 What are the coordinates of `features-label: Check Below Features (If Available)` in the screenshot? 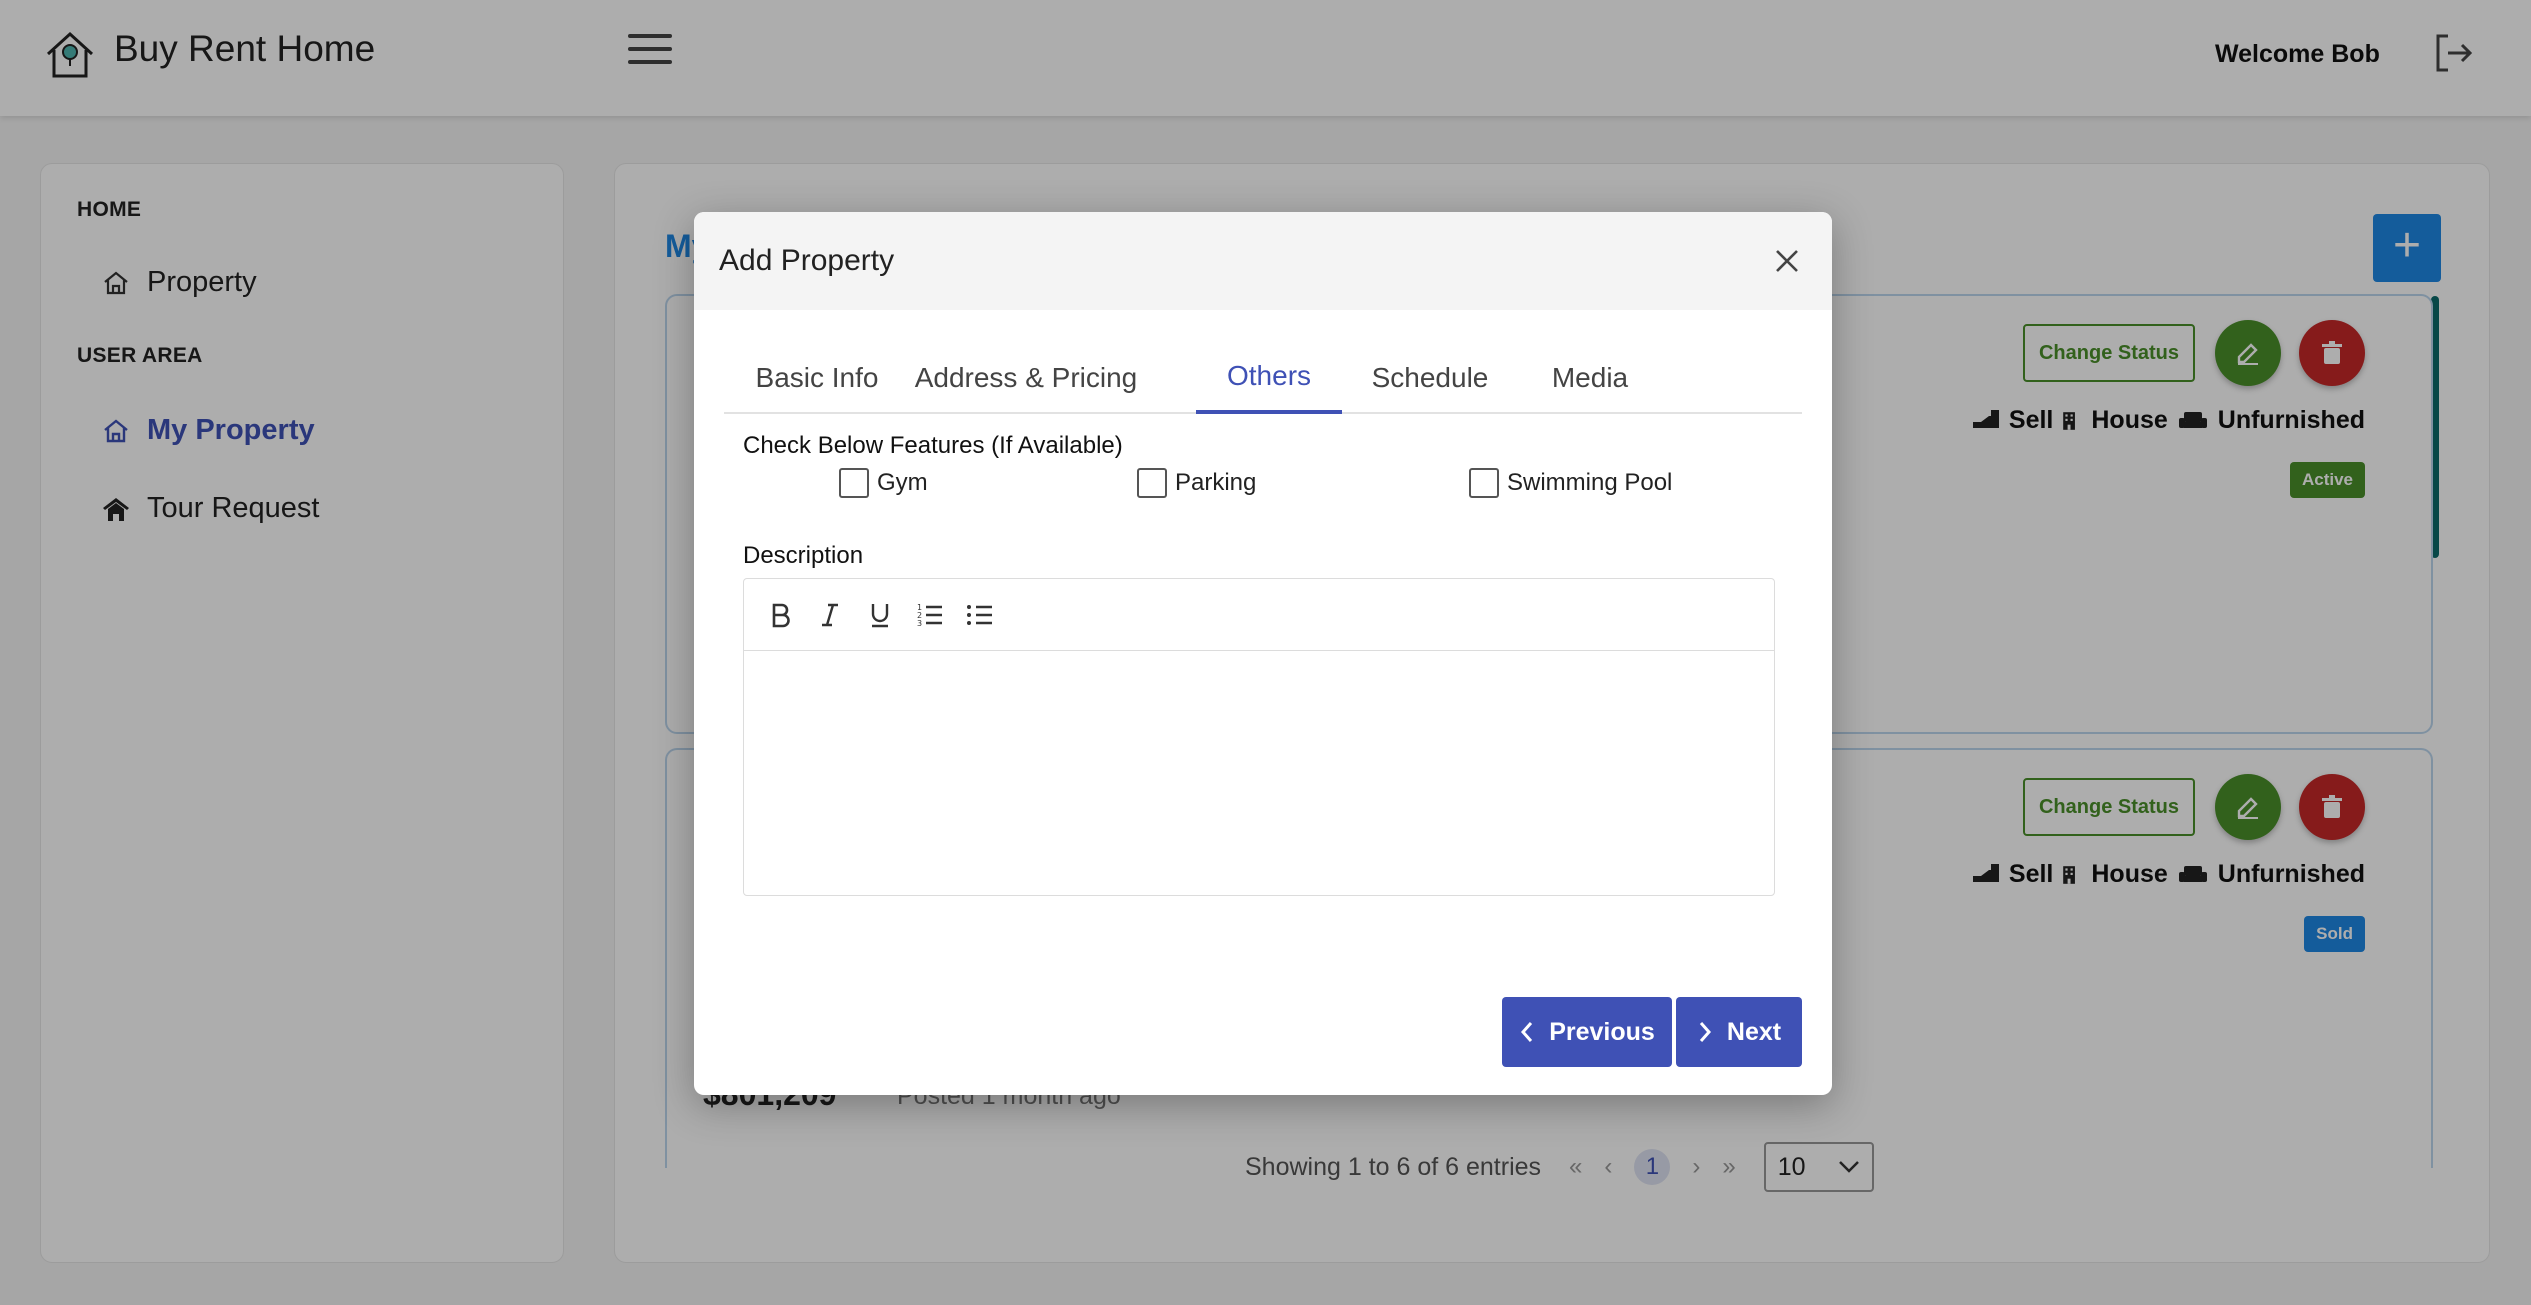 It's located at (933, 445).